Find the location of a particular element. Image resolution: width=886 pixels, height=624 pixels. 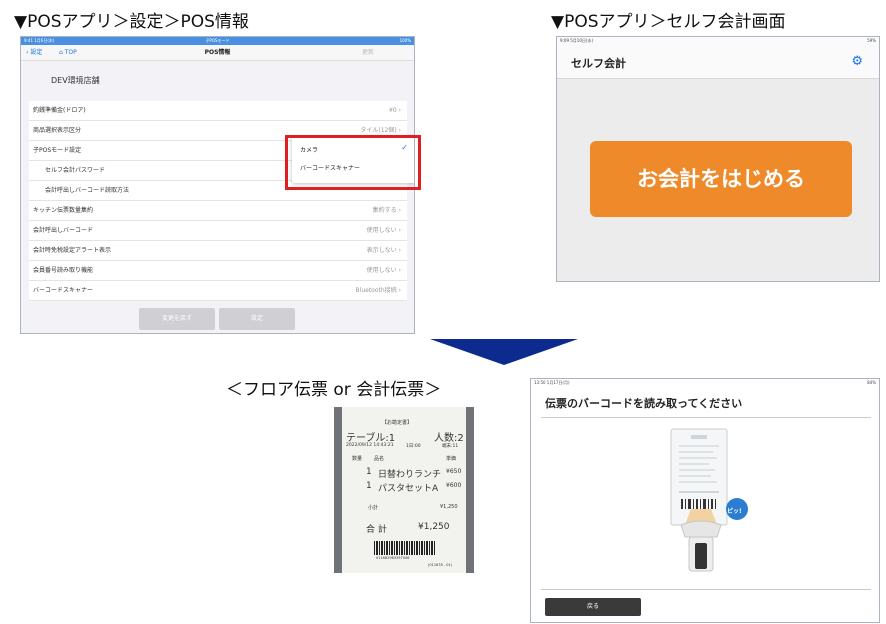

settings-row: 会計時免税設定アラート表示 表示しない › is located at coordinates (218, 251).